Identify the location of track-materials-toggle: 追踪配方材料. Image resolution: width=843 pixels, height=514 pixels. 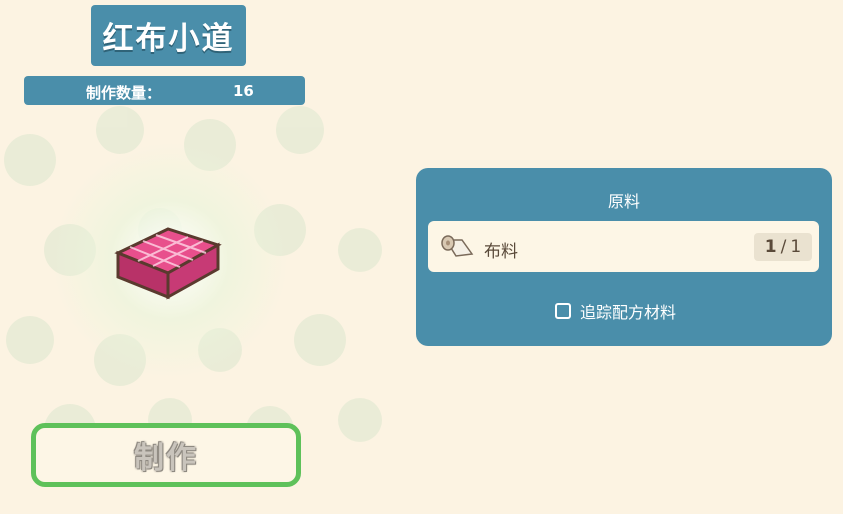
(615, 311).